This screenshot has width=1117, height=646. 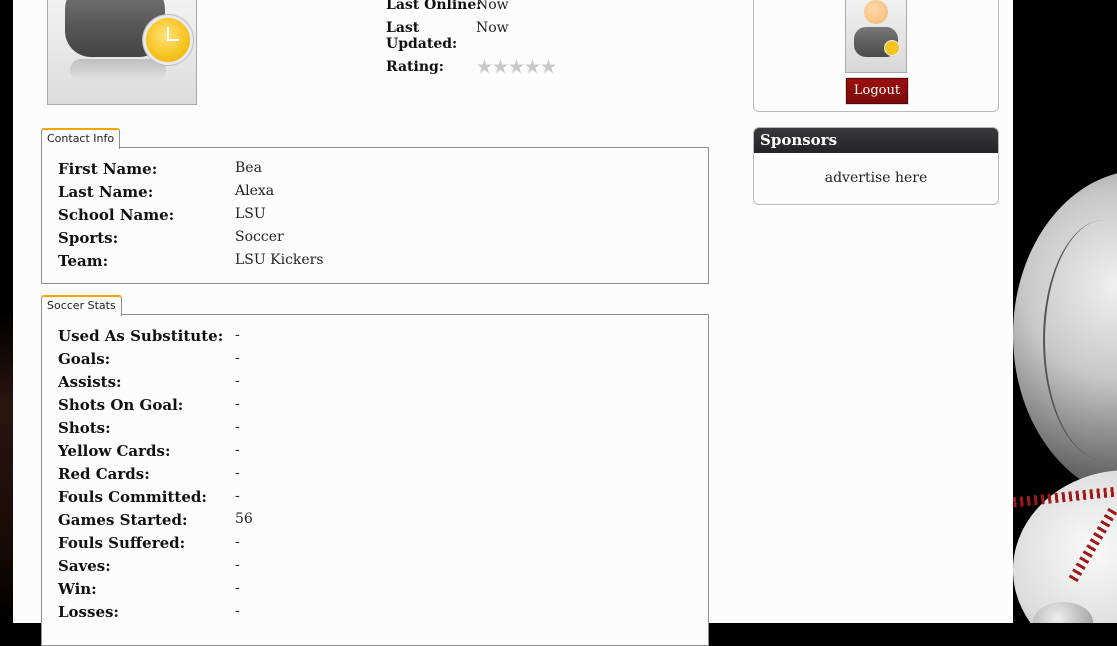 What do you see at coordinates (877, 91) in the screenshot?
I see `logout-button: Logout` at bounding box center [877, 91].